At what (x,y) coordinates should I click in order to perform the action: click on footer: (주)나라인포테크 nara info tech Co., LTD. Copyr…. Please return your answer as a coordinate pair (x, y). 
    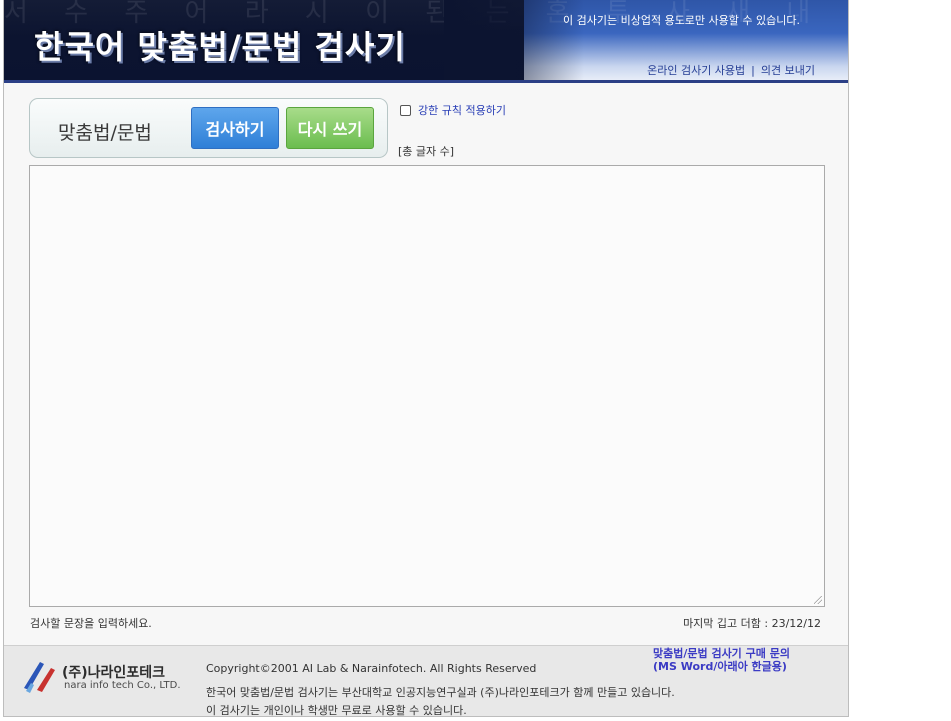
    Looking at the image, I should click on (426, 681).